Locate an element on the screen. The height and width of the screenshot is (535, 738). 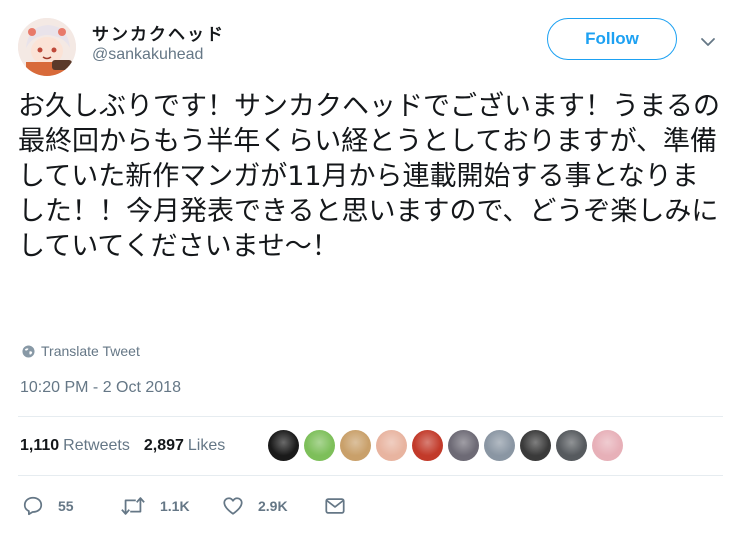
likes-label: Likes is located at coordinates (206, 445).